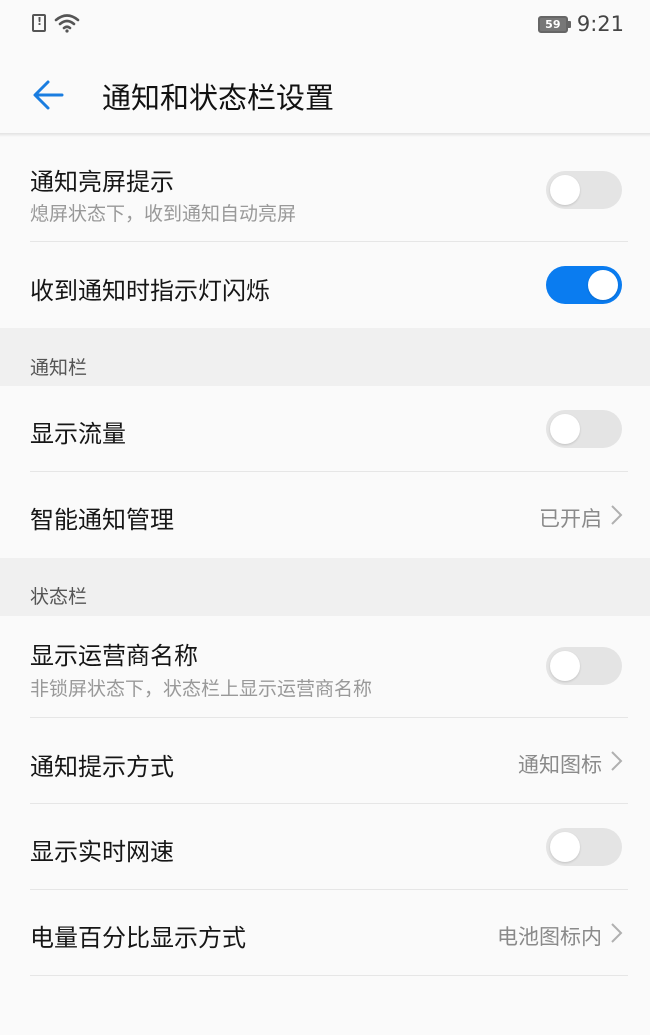  Describe the element at coordinates (325, 357) in the screenshot. I see `section-notification-bar: 通知栏` at that location.